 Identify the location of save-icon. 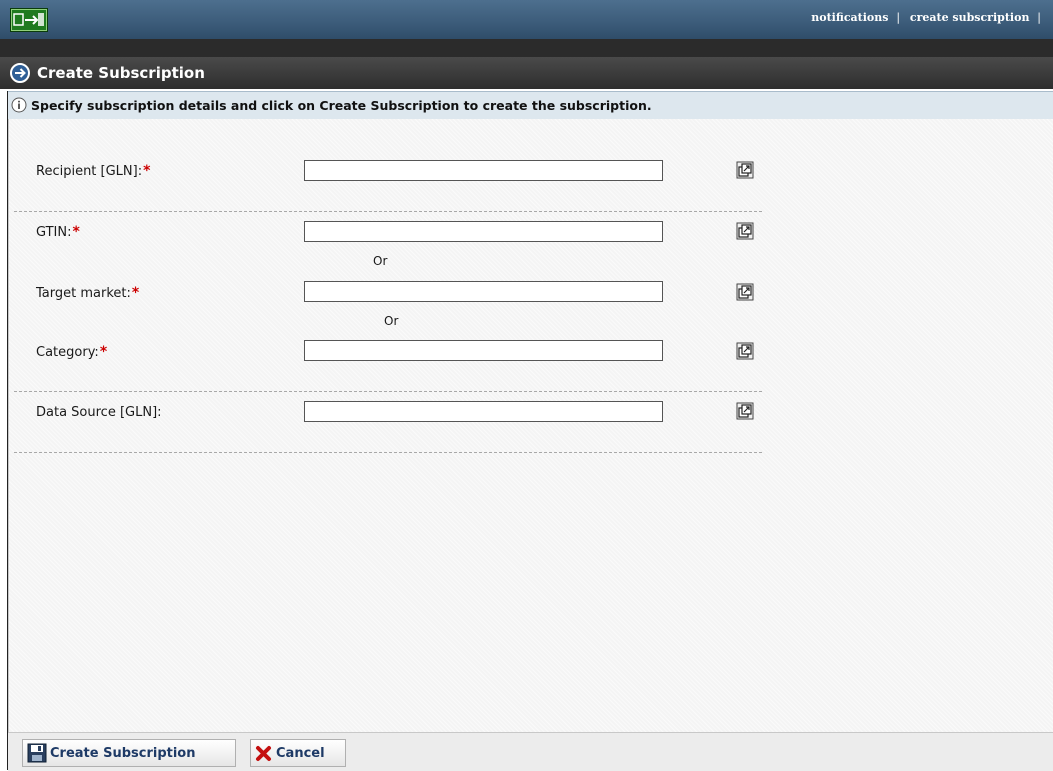
(37, 753).